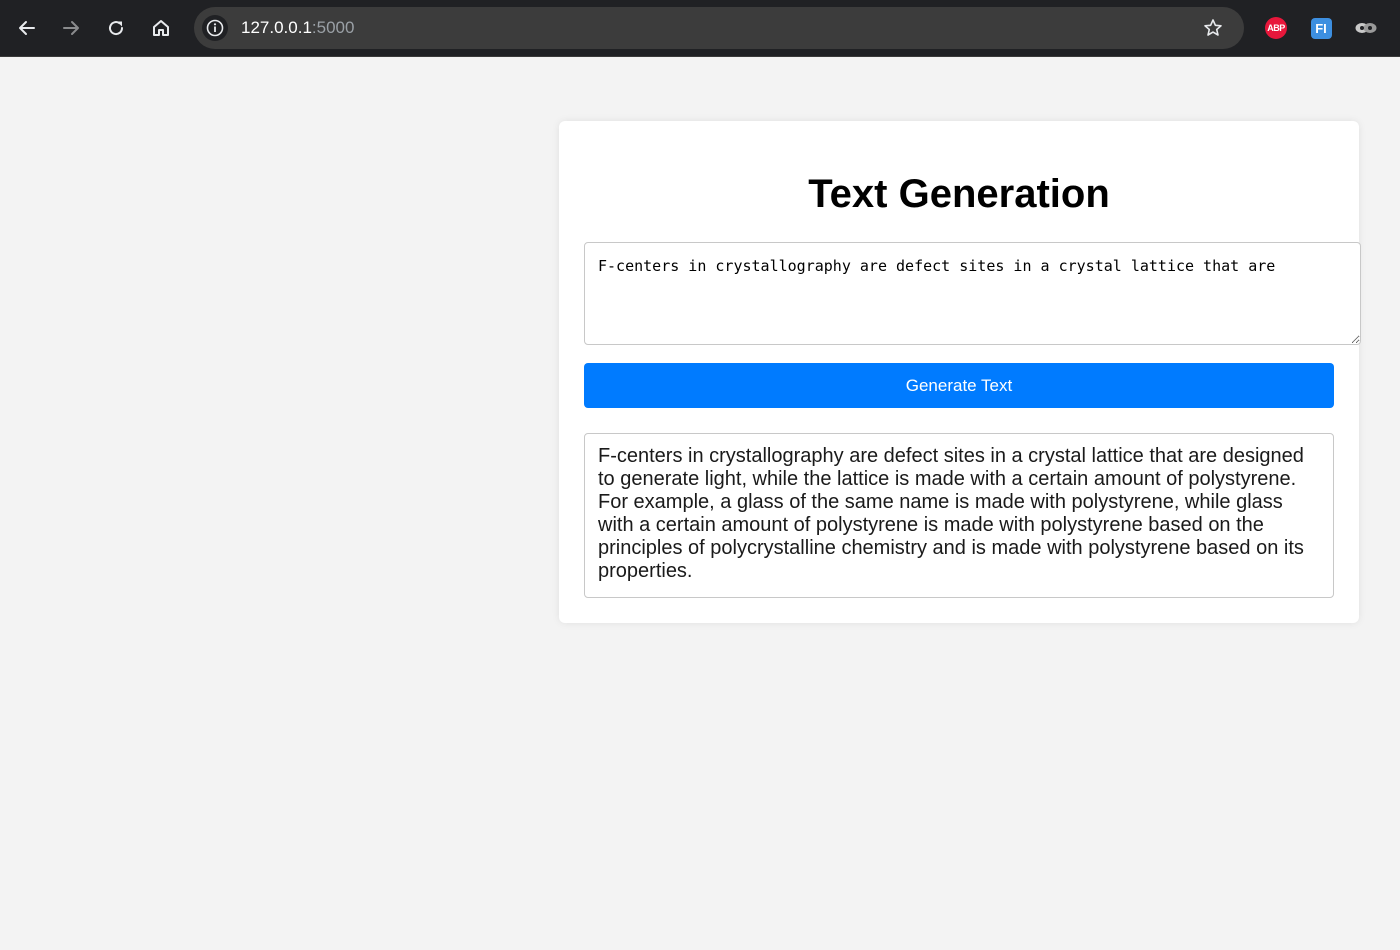  I want to click on reload-button, so click(116, 28).